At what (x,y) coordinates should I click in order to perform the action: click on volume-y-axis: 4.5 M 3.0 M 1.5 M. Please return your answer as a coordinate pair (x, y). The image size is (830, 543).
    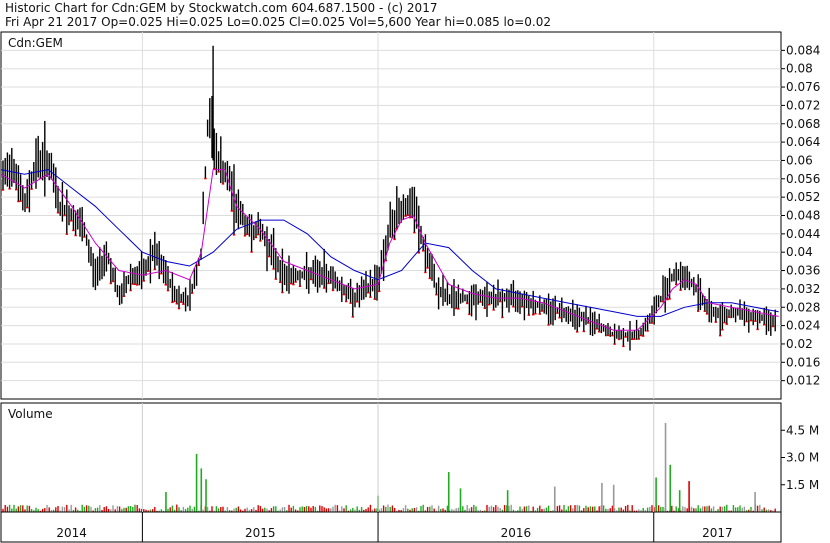
    Looking at the image, I should click on (800, 457).